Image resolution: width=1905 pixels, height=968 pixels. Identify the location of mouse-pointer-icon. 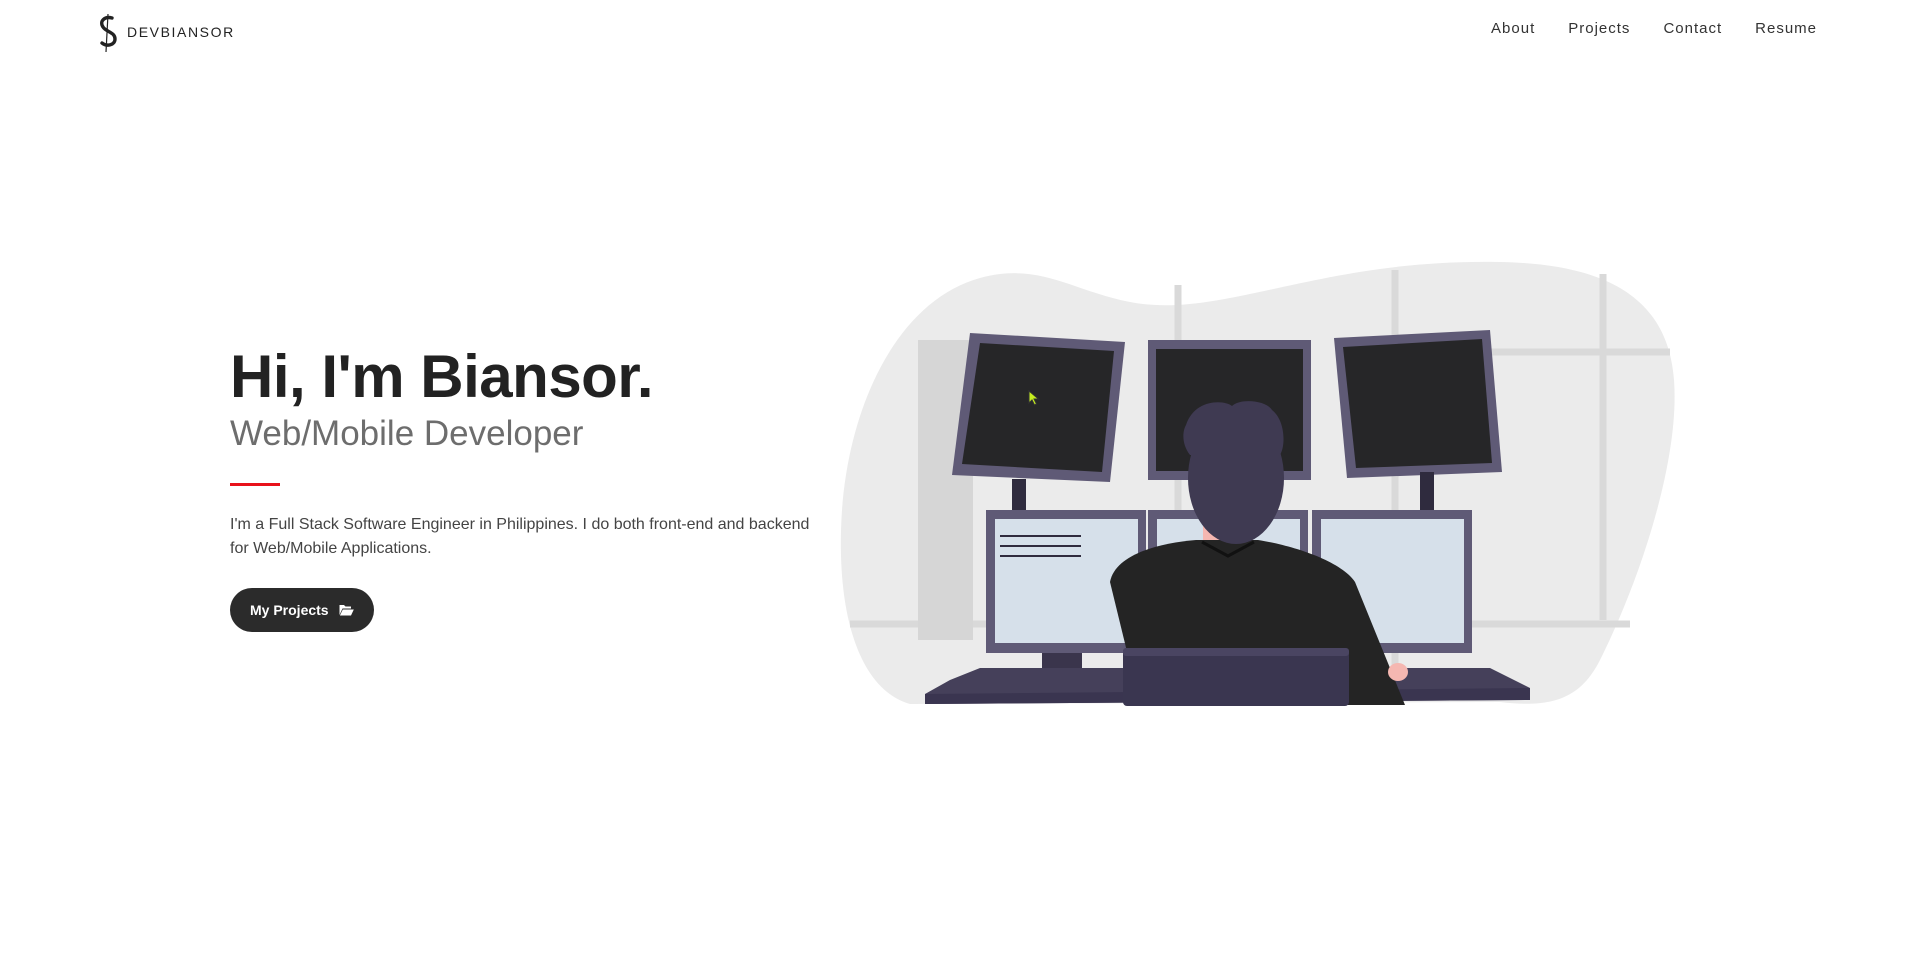
(1034, 398).